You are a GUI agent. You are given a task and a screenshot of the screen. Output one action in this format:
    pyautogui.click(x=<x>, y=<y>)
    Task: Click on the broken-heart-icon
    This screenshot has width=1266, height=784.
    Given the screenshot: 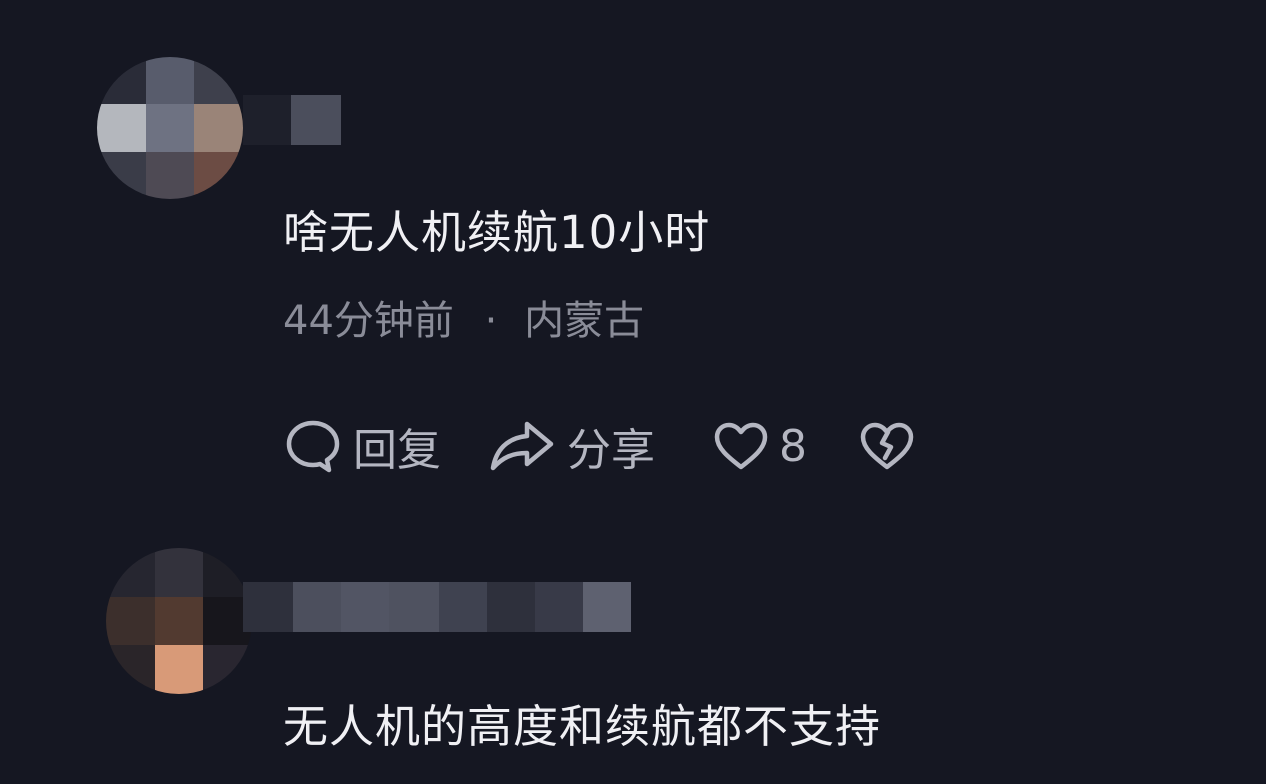 What is the action you would take?
    pyautogui.click(x=887, y=446)
    